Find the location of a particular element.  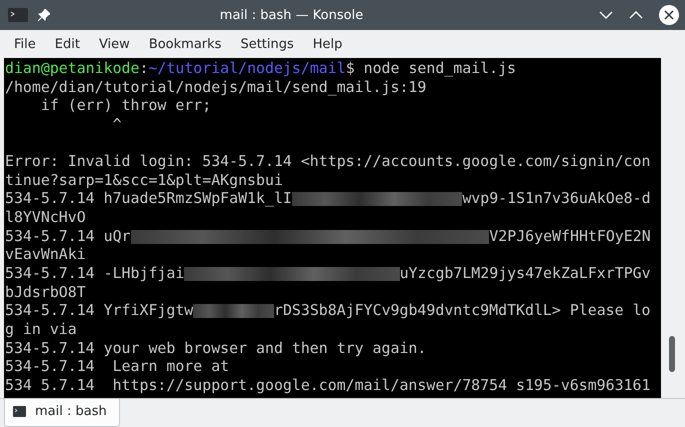

terminal-text: wvp9-1S1n7v36uAkOe8-d is located at coordinates (556, 198).